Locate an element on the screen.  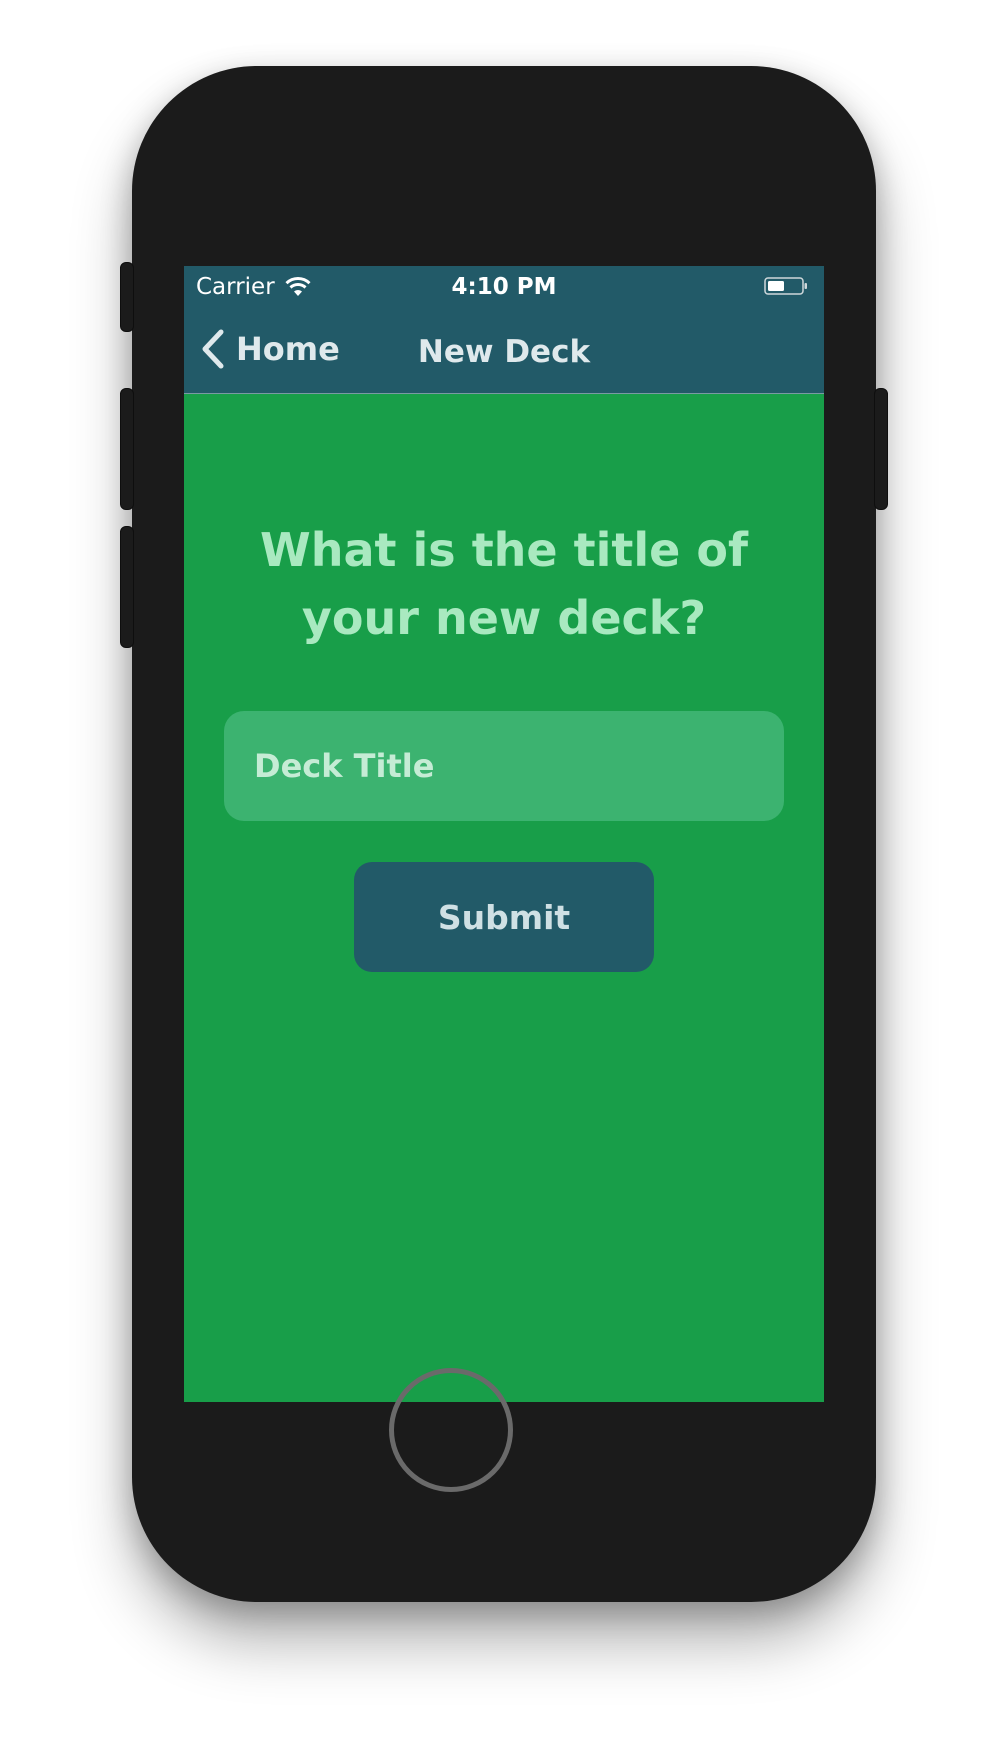
submit-button: Submit is located at coordinates (504, 917).